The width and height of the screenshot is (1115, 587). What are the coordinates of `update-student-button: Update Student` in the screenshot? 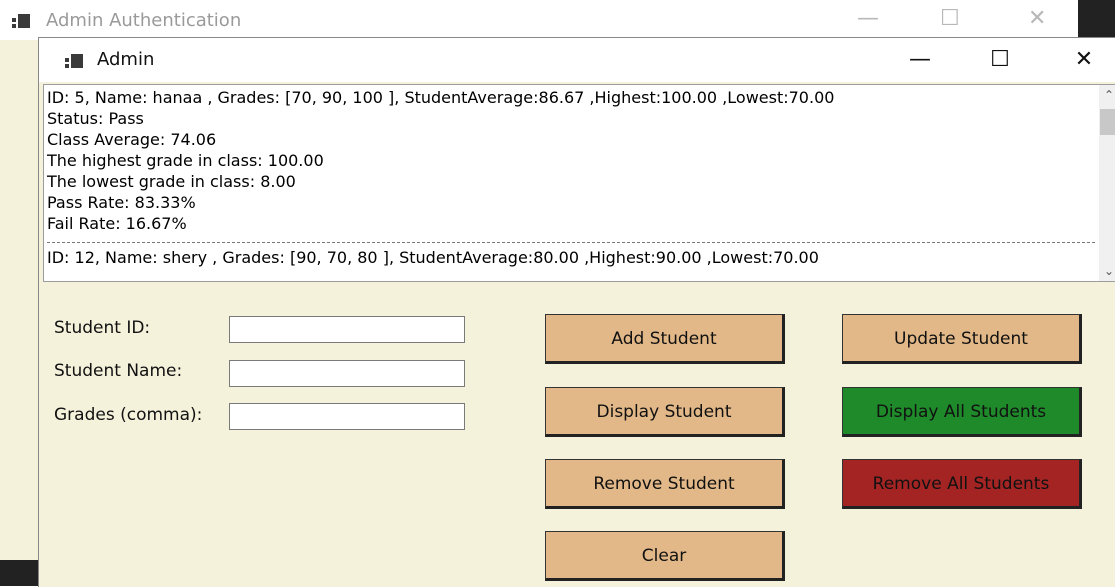 It's located at (962, 339).